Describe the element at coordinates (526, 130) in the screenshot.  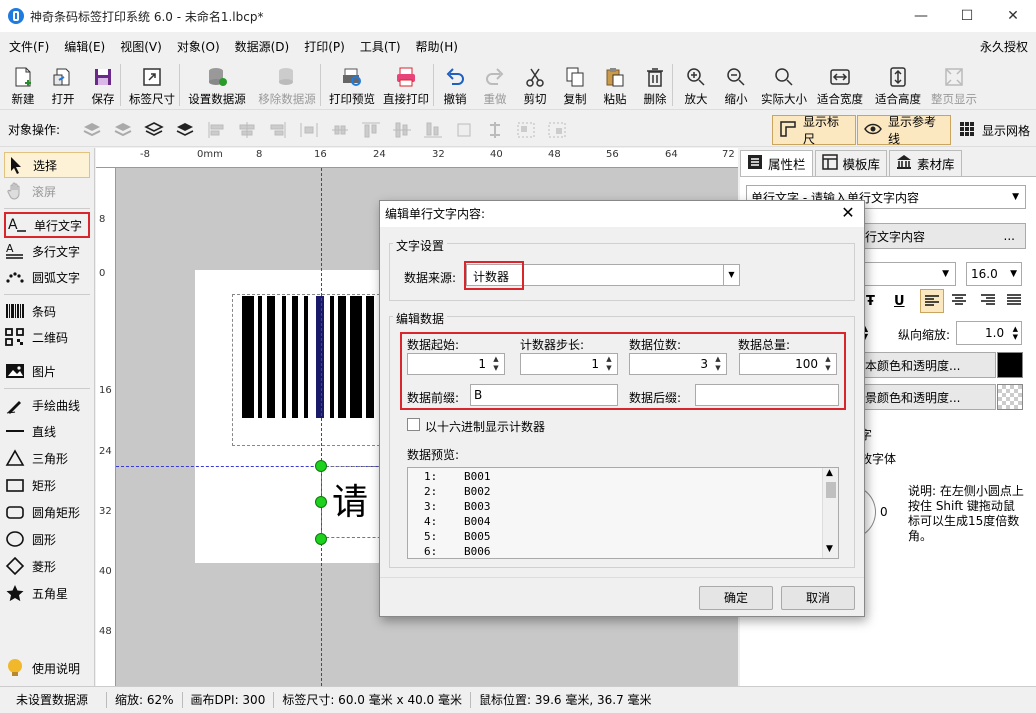
I see `group-icon` at that location.